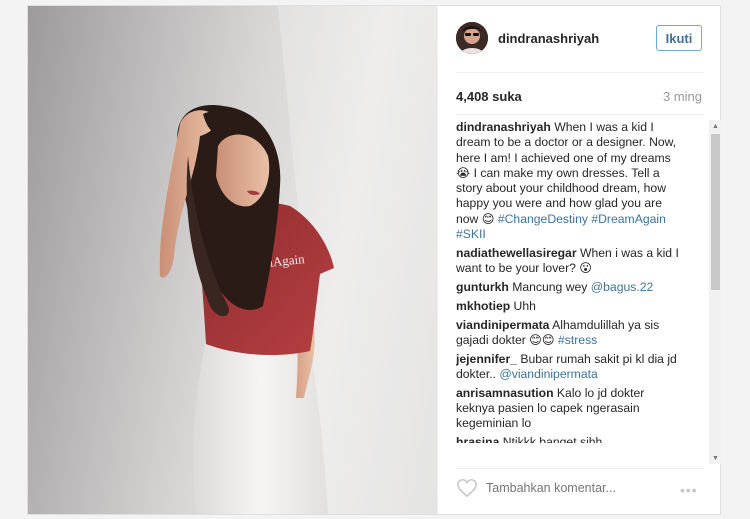  I want to click on comment-link: #ChangeDestiny, so click(543, 219).